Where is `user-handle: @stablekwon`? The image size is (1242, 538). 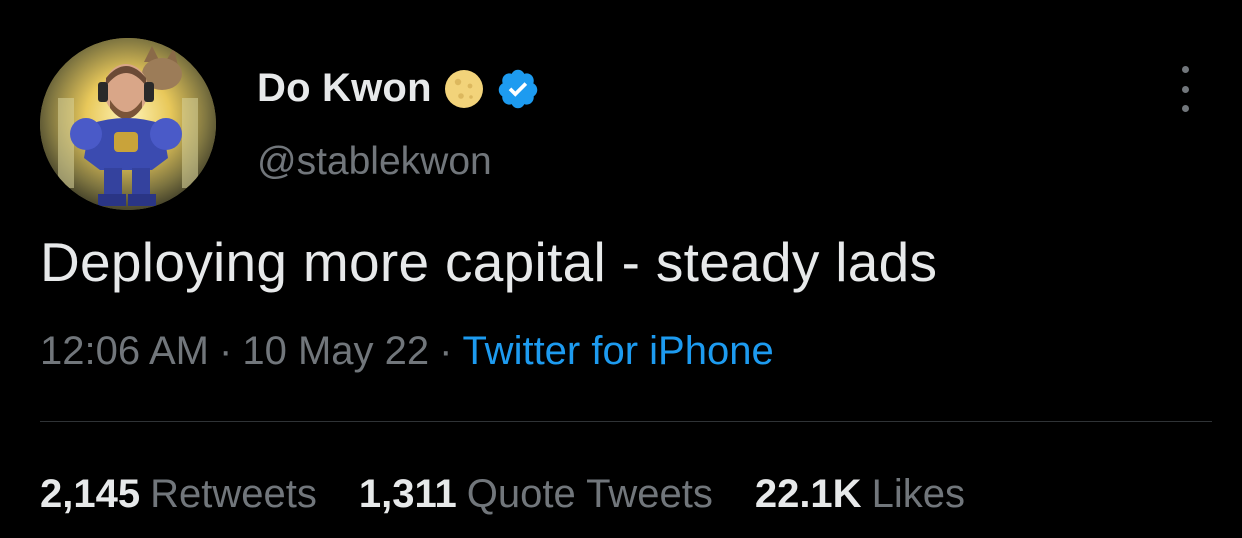
user-handle: @stablekwon is located at coordinates (374, 162).